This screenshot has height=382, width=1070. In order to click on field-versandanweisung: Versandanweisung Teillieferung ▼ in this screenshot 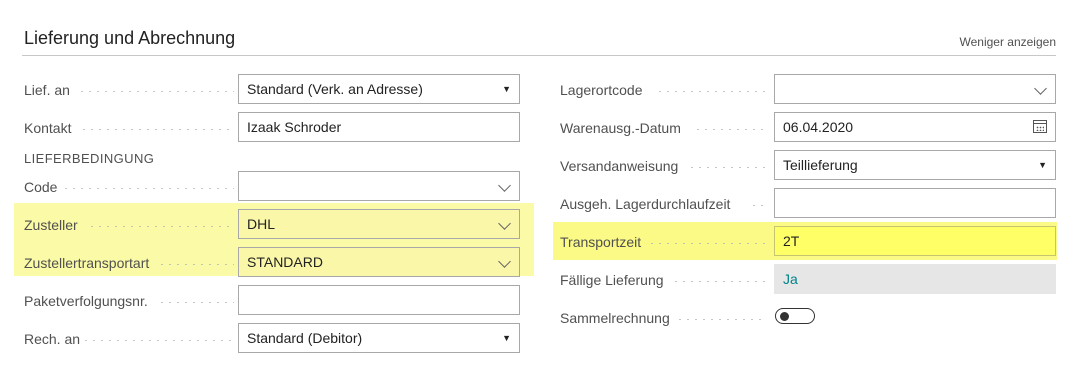, I will do `click(808, 165)`.